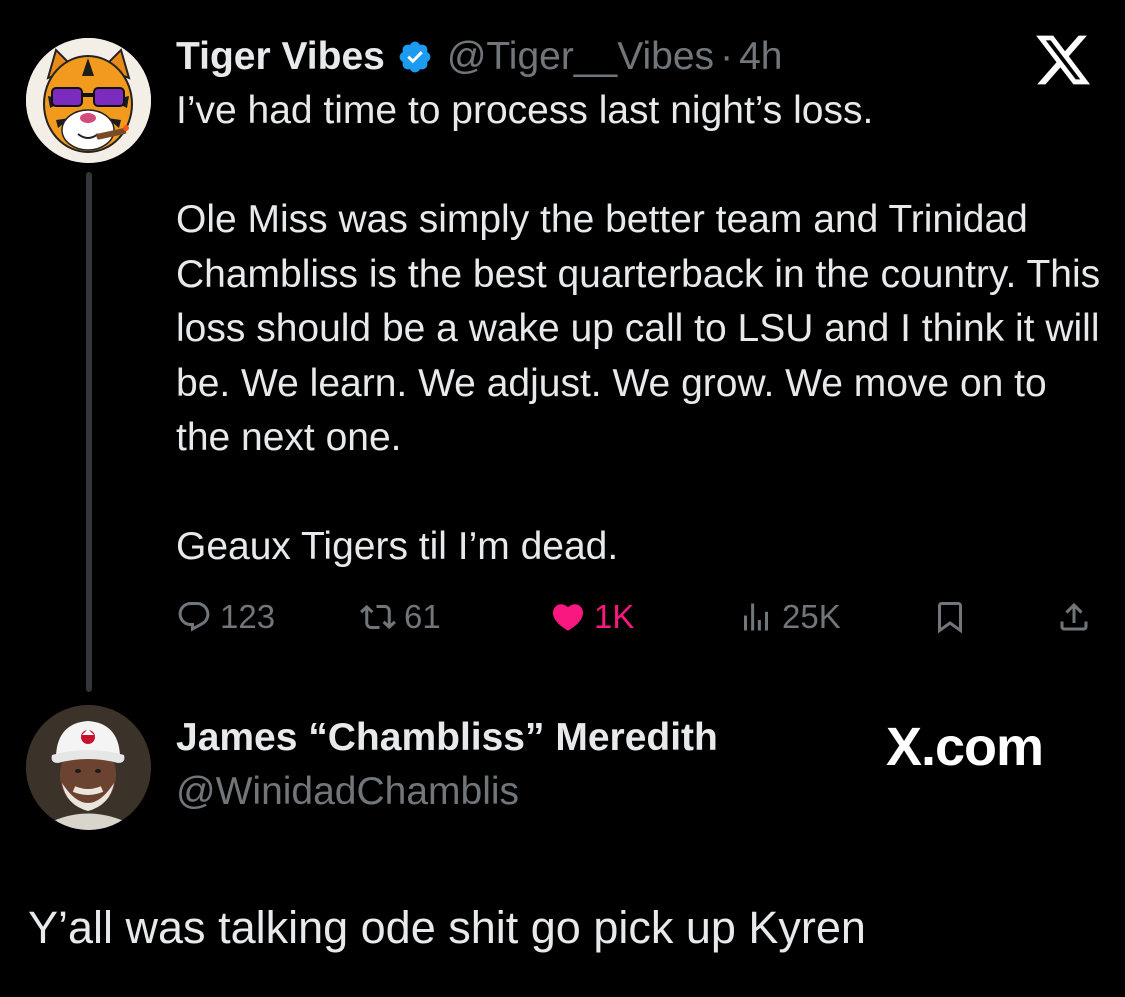 The width and height of the screenshot is (1125, 997). What do you see at coordinates (568, 617) in the screenshot?
I see `like-icon` at bounding box center [568, 617].